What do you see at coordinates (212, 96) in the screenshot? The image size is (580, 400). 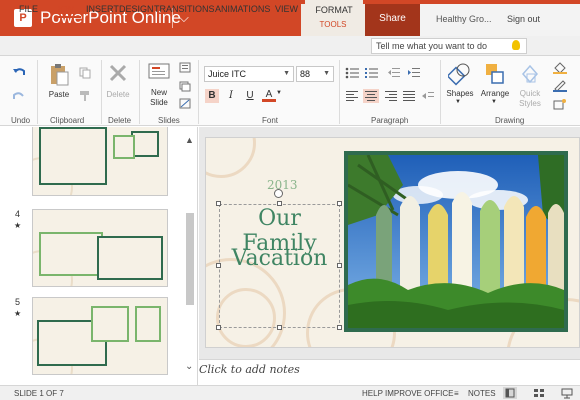 I see `bold-button: B` at bounding box center [212, 96].